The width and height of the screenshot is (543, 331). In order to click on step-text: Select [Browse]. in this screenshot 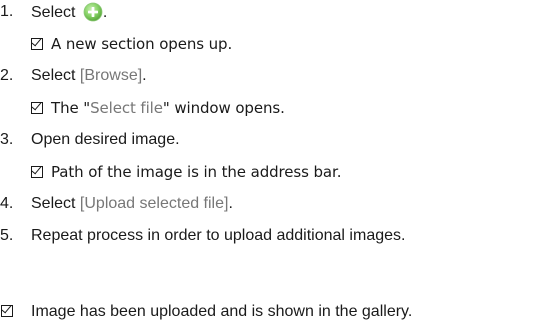, I will do `click(89, 76)`.